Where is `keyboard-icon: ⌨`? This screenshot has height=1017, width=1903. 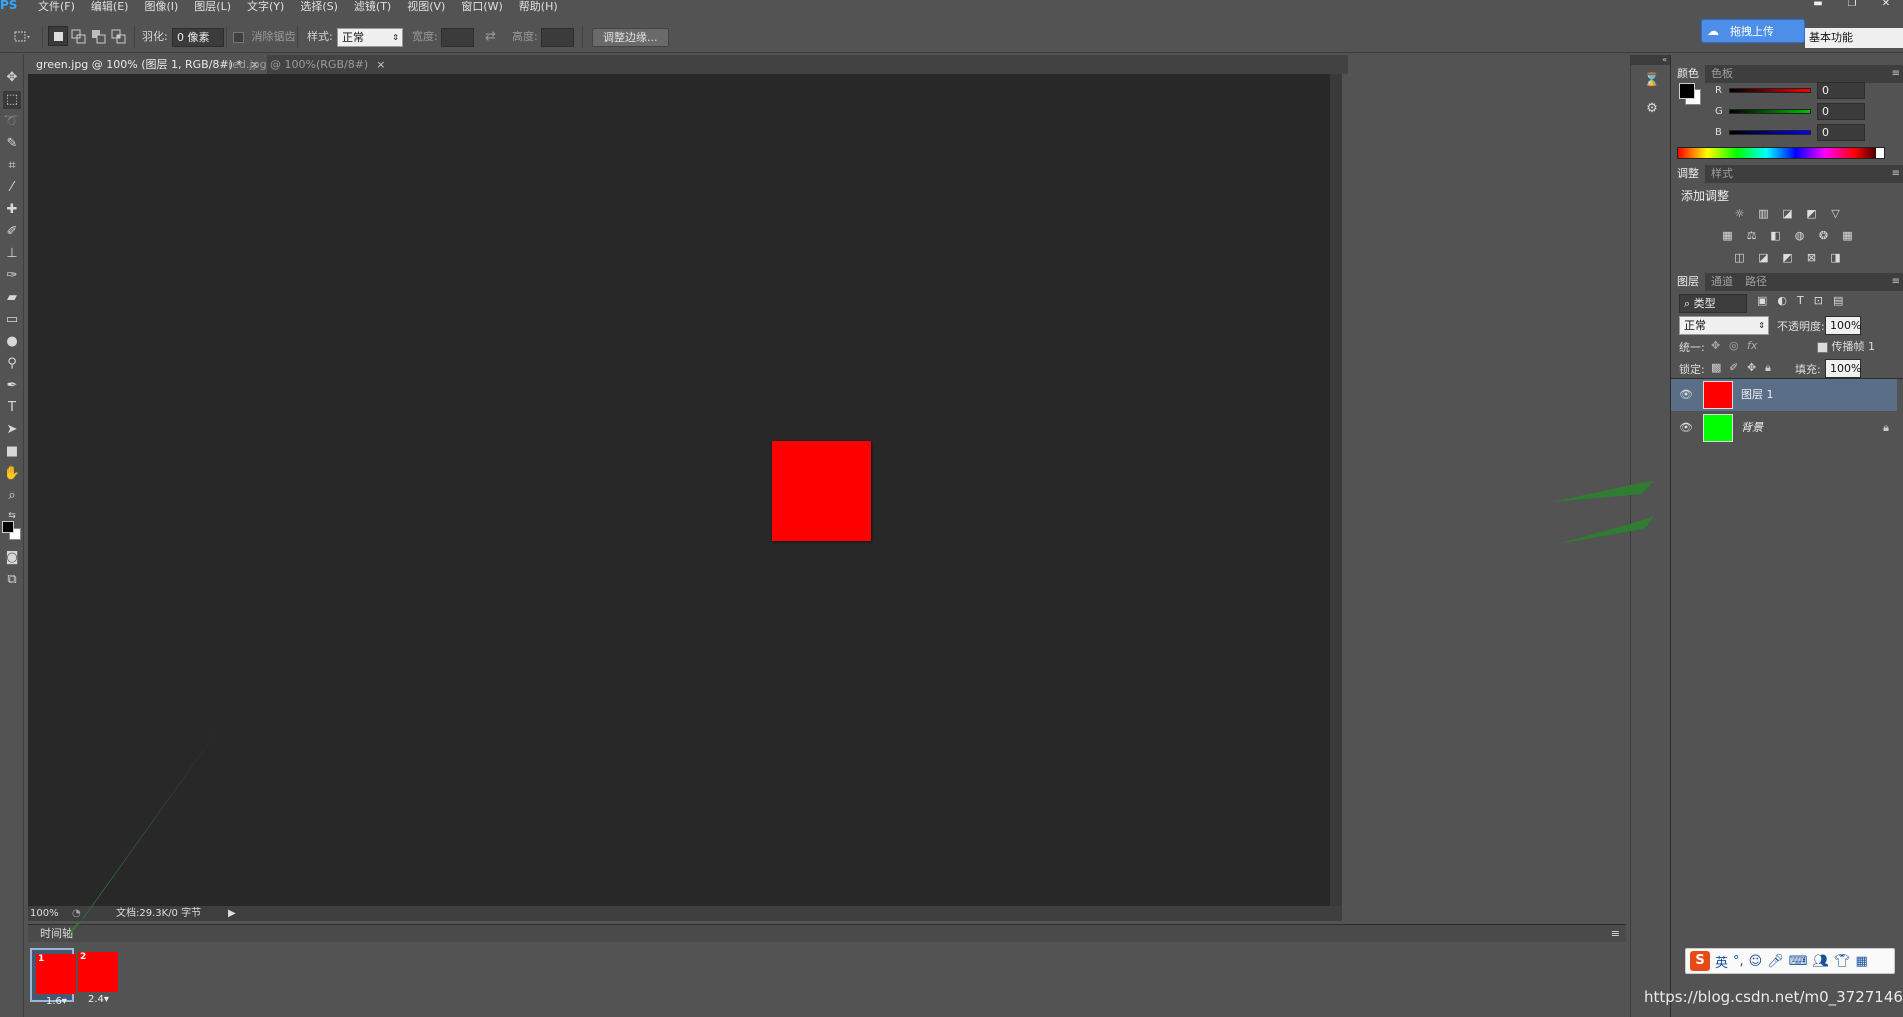 keyboard-icon: ⌨ is located at coordinates (1798, 961).